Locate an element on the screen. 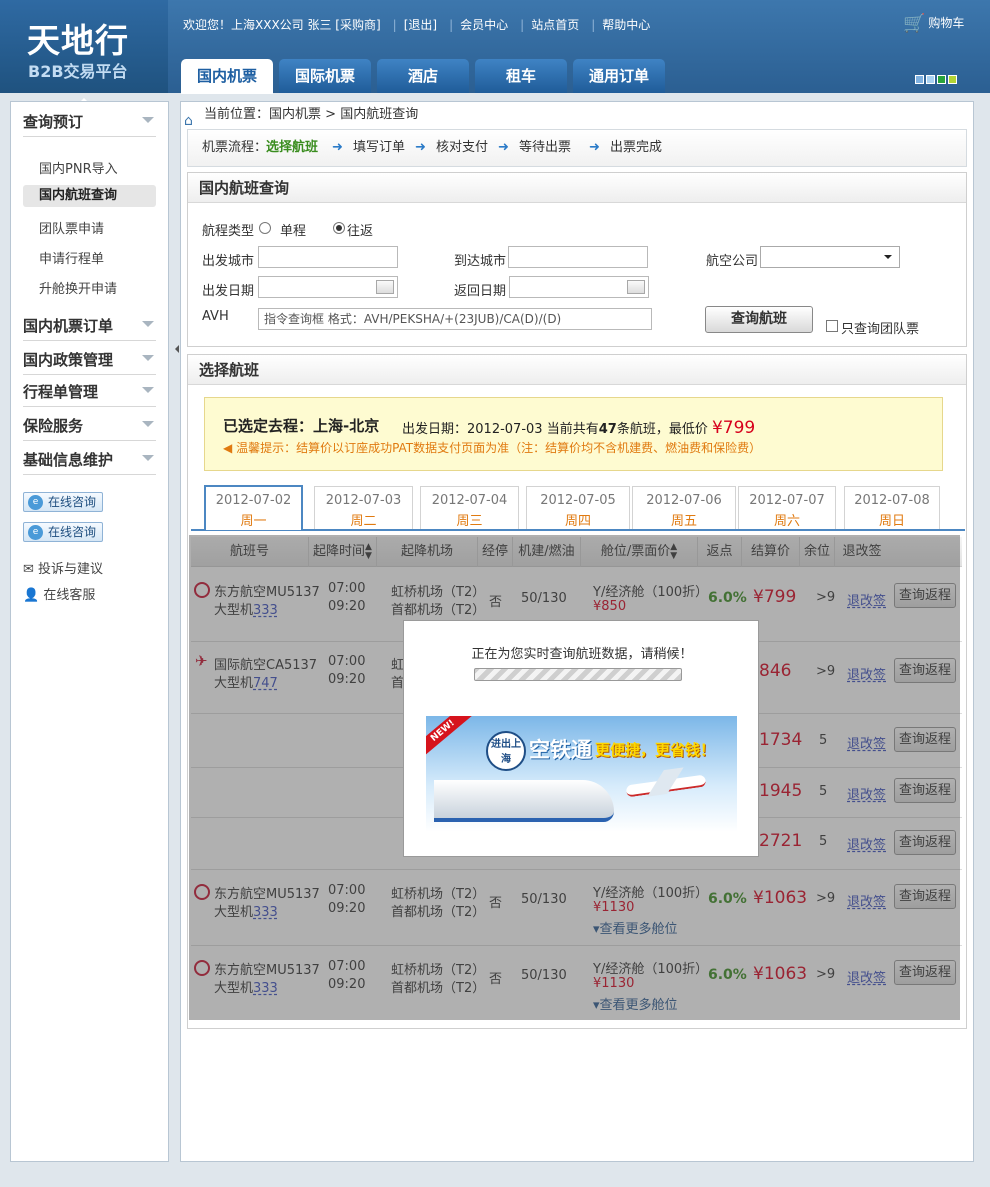  depart-date-input is located at coordinates (328, 287).